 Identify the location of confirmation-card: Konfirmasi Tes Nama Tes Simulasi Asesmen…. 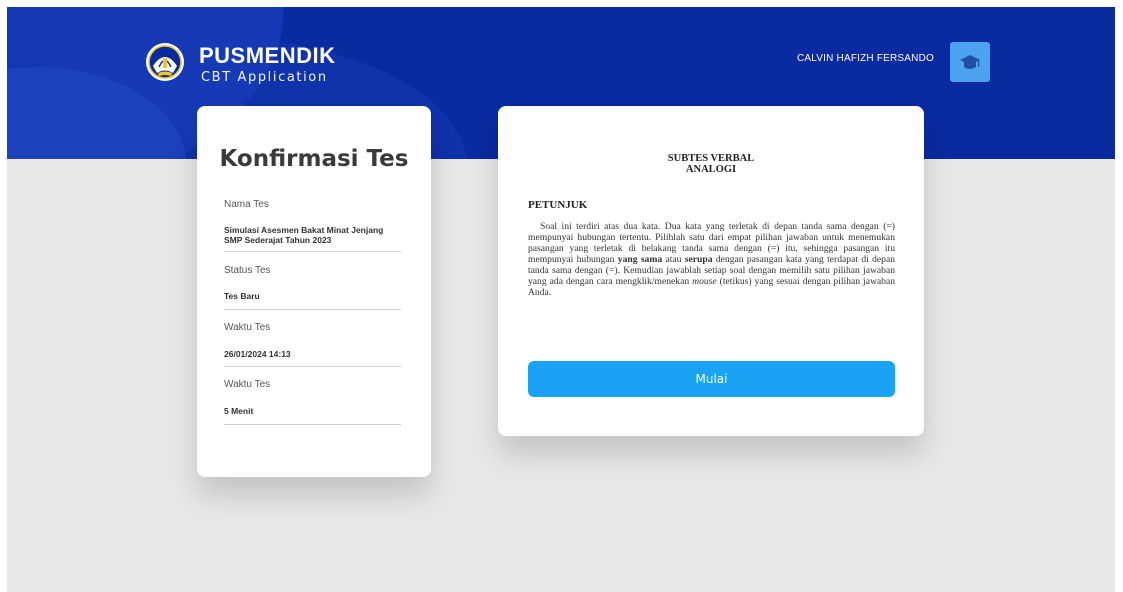
(314, 291).